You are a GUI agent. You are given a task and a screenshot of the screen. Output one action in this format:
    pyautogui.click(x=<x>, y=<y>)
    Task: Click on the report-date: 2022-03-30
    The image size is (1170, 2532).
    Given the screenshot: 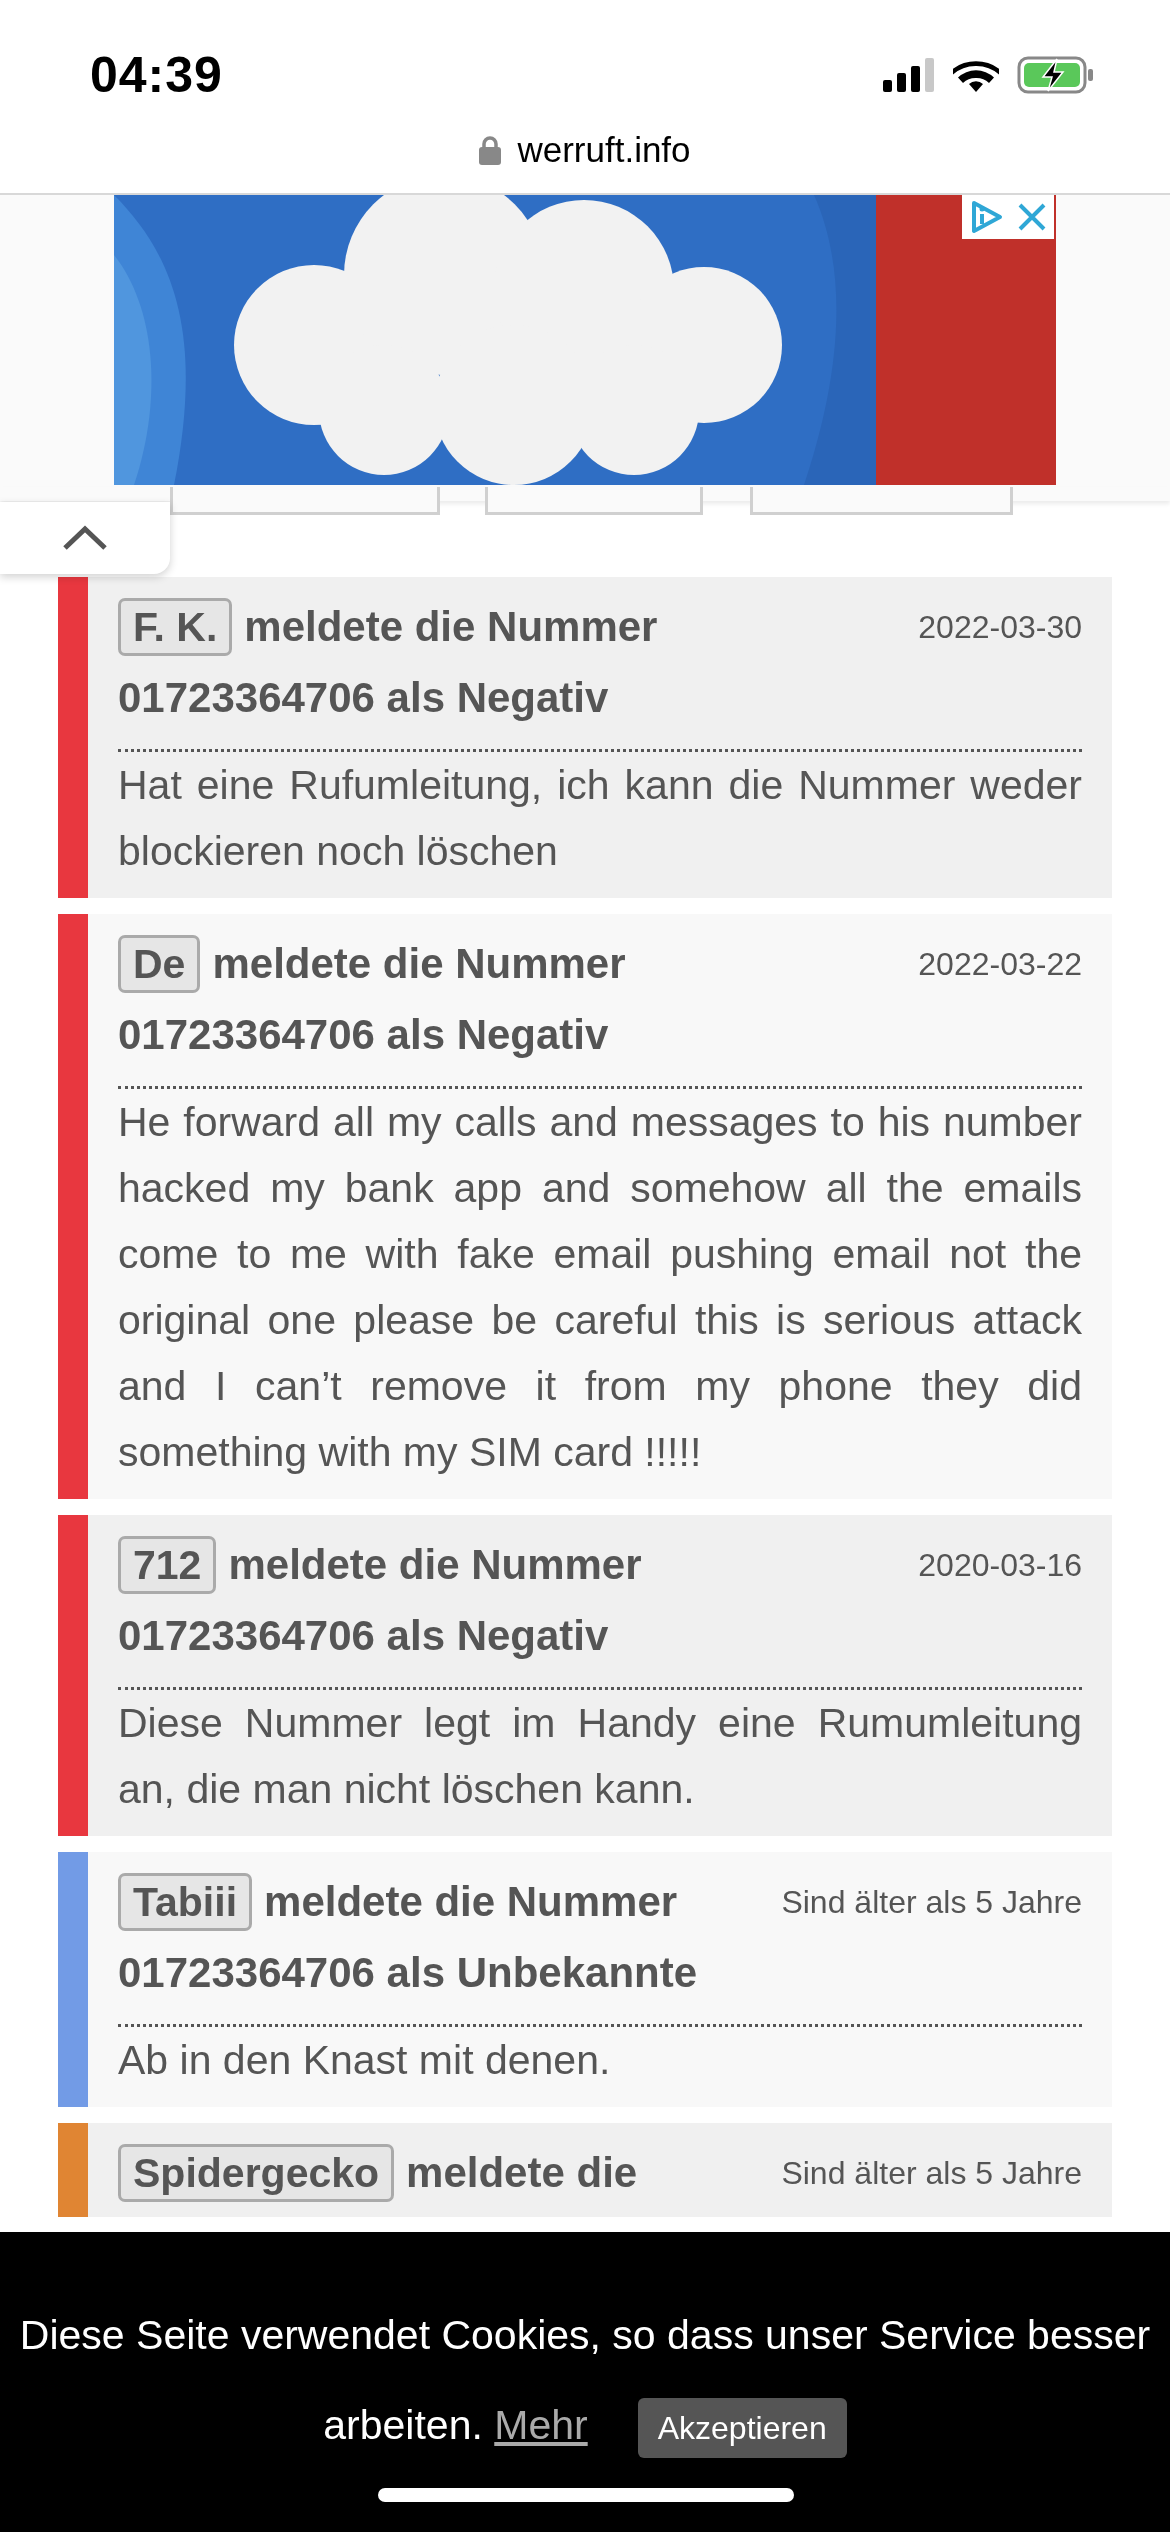 What is the action you would take?
    pyautogui.click(x=1000, y=627)
    